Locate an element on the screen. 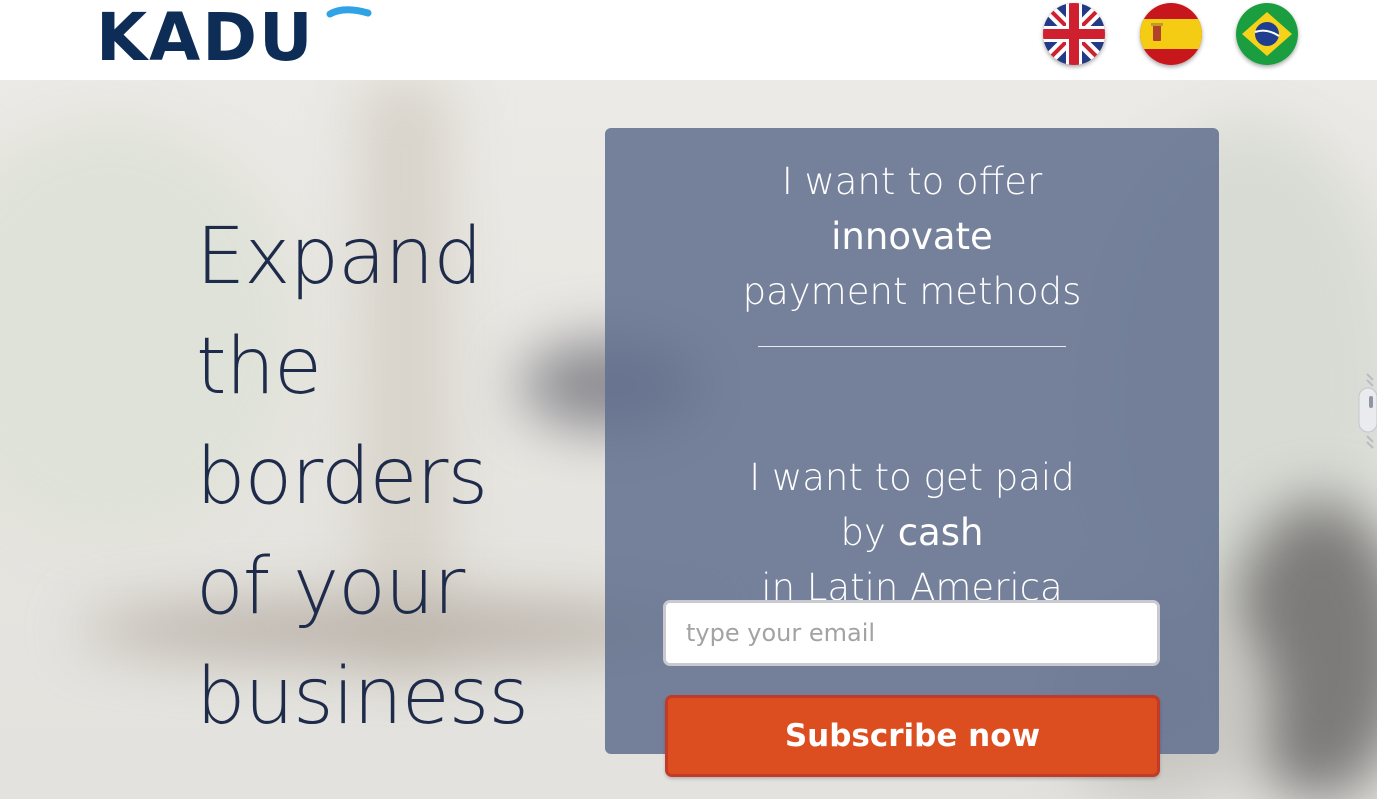 The width and height of the screenshot is (1377, 799). offer-line: innovate is located at coordinates (912, 236).